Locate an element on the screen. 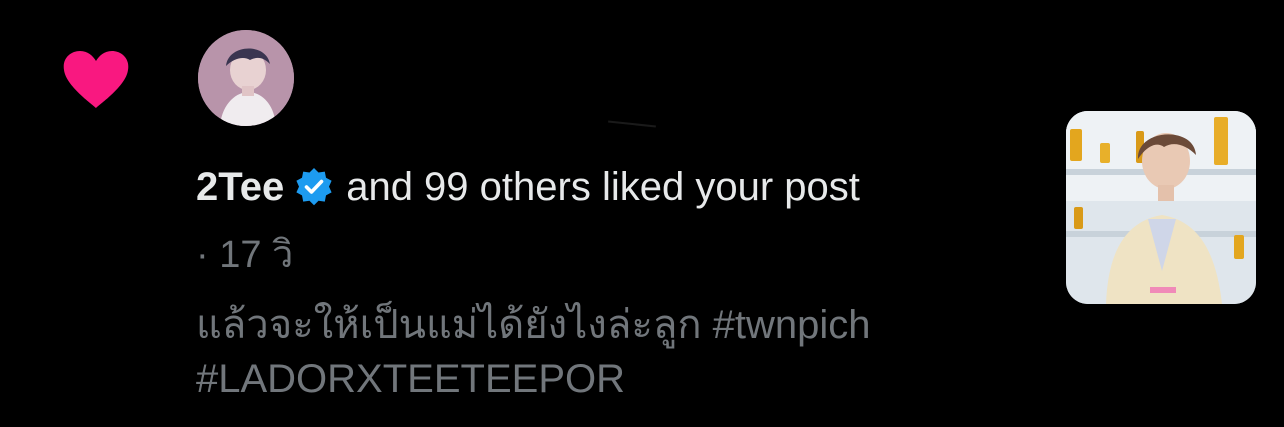 The image size is (1284, 427). heart-icon is located at coordinates (96, 80).